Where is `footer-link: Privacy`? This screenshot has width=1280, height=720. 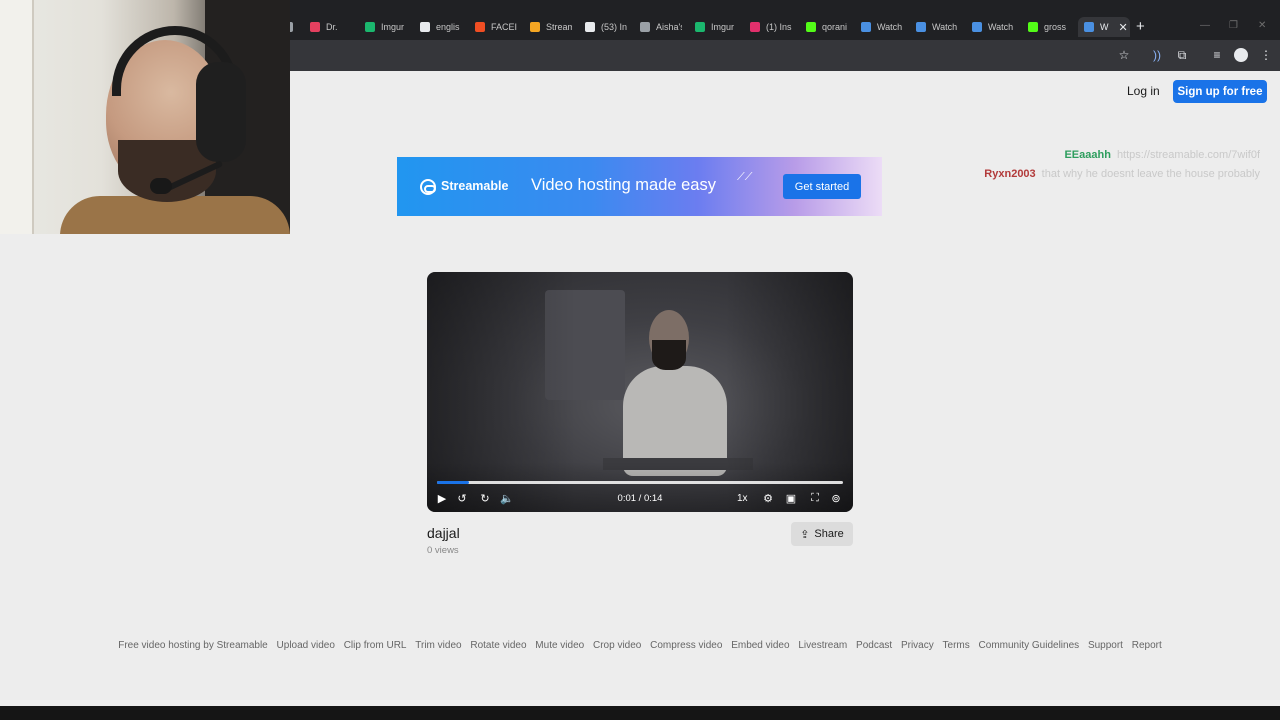 footer-link: Privacy is located at coordinates (917, 645).